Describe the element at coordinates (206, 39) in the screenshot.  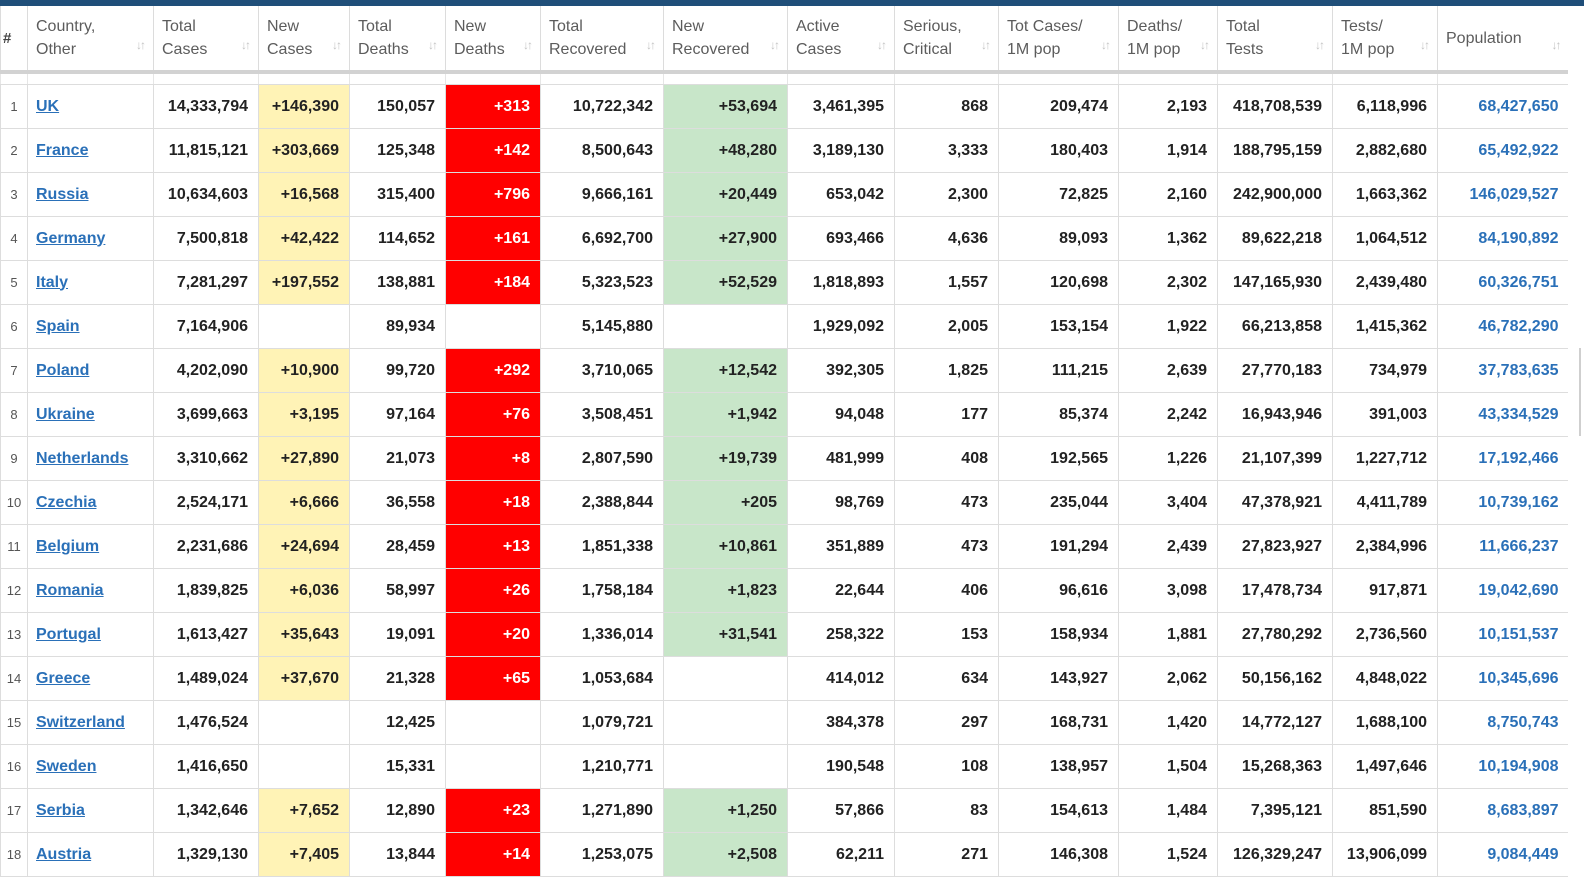
I see `column-header-total-cases: Total Cases ↓↑` at that location.